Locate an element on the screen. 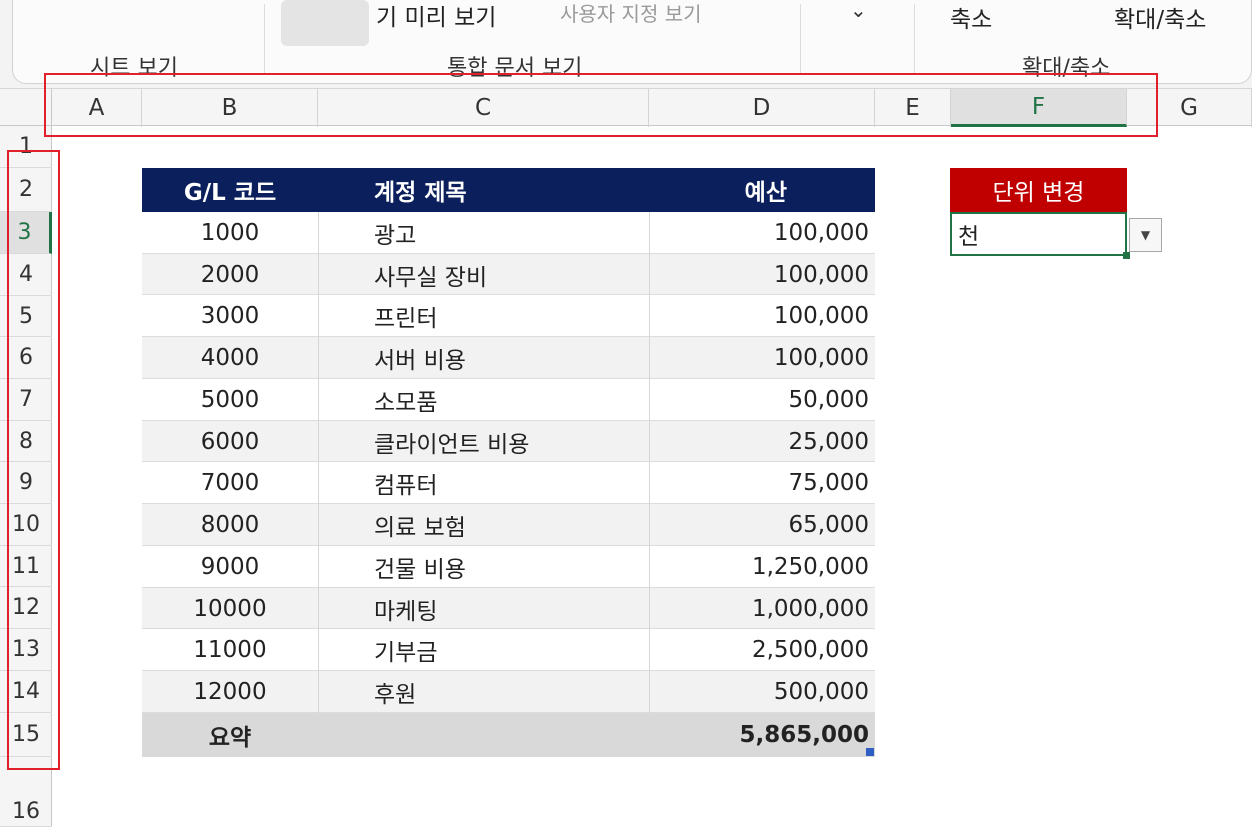  gl-code-cell: 12000 is located at coordinates (230, 692).